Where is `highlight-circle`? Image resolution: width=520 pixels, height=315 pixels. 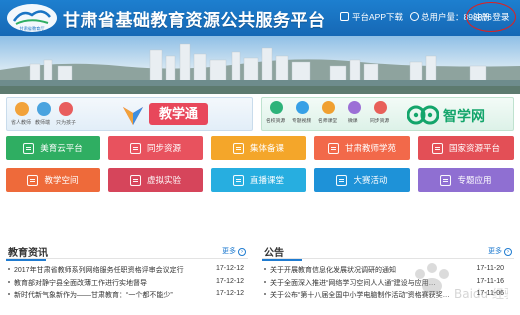
highlight-circle is located at coordinates (491, 17).